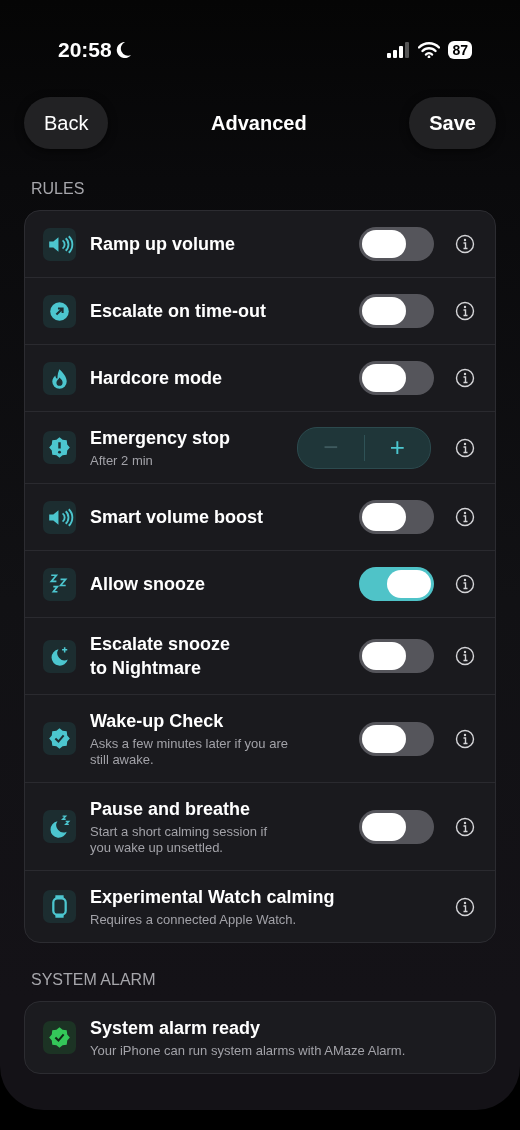 The width and height of the screenshot is (520, 1130). I want to click on rule-label: Experimental Watch calming, so click(213, 897).